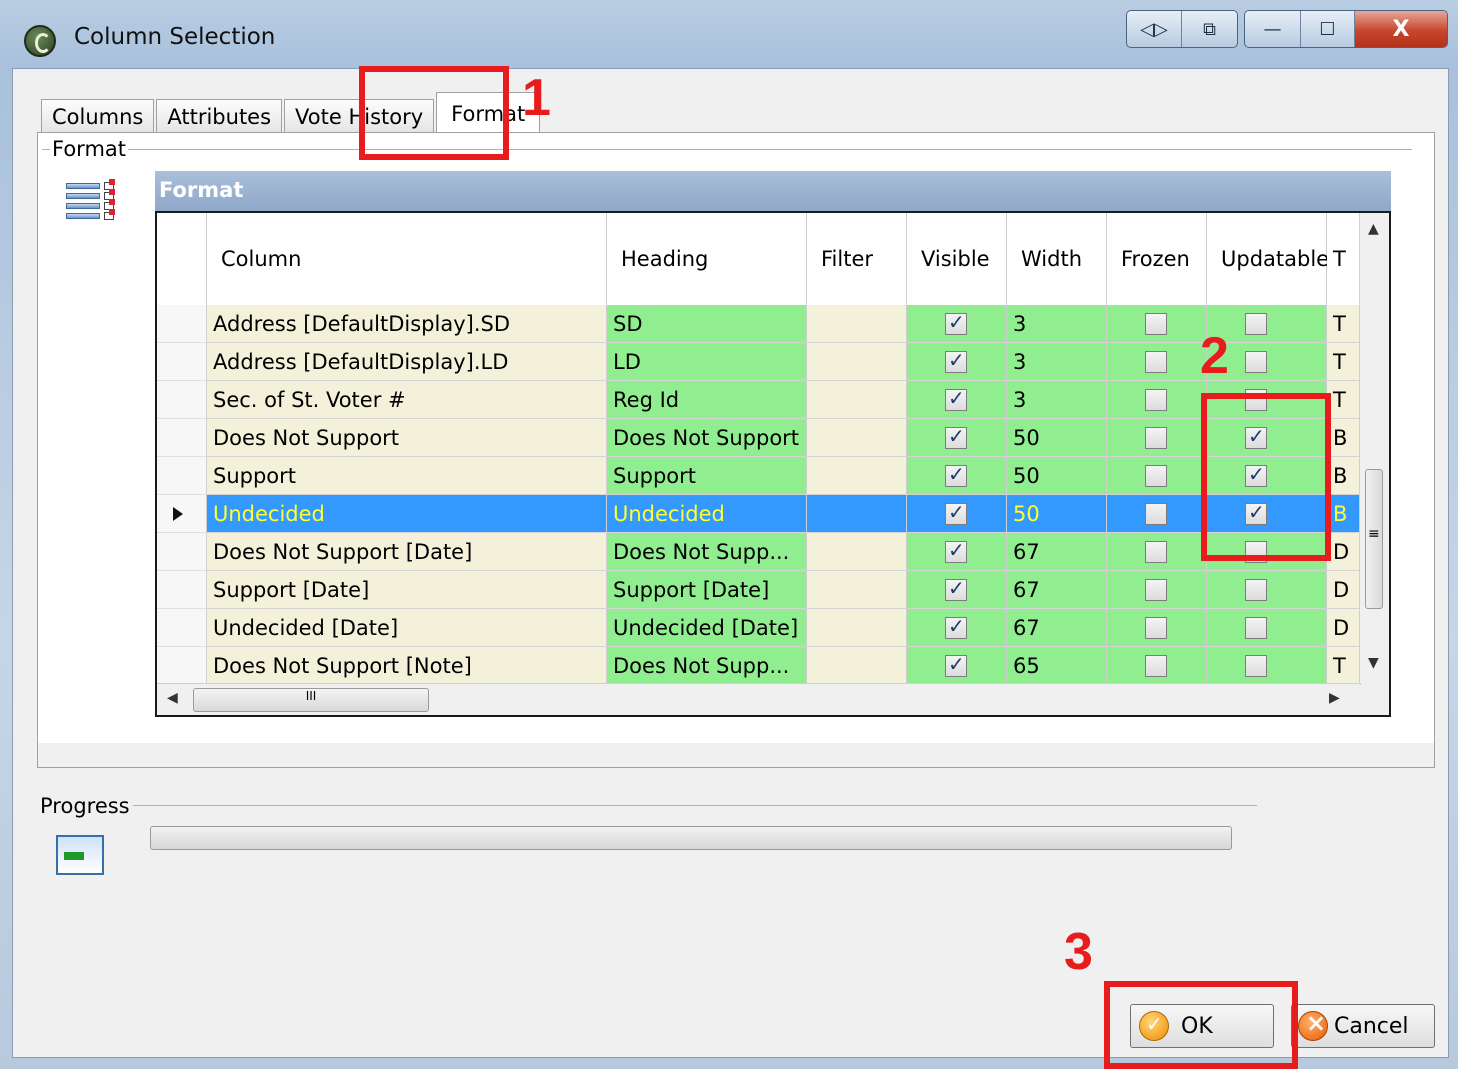 The width and height of the screenshot is (1458, 1069). Describe the element at coordinates (707, 362) in the screenshot. I see `cell-heading: LD` at that location.